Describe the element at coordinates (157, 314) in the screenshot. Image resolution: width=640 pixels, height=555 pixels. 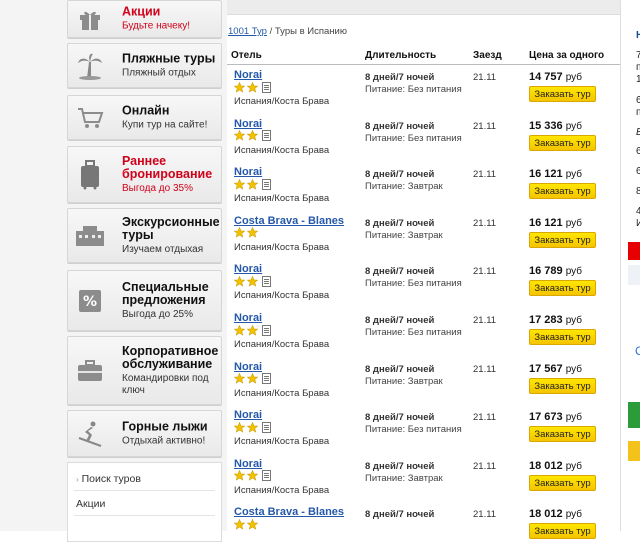
I see `sidebar-item-subtitle: Выгода до 25%` at that location.